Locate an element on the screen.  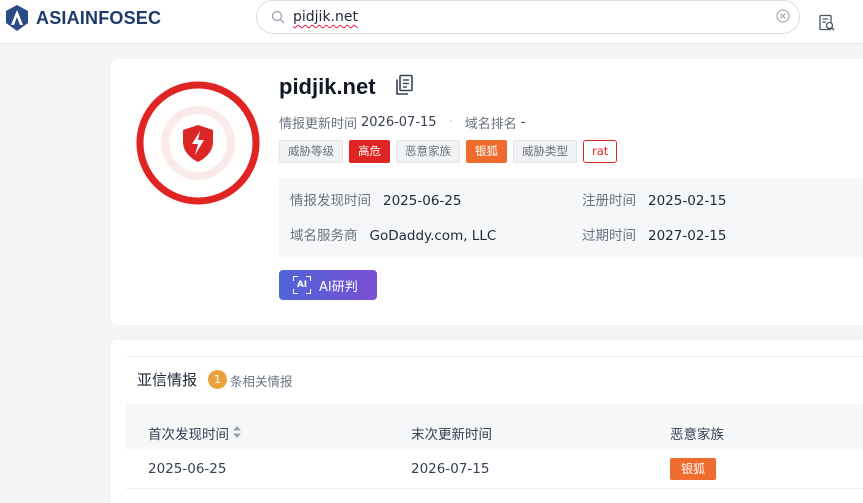
tag-threat-level-label: 威胁等级 is located at coordinates (311, 151).